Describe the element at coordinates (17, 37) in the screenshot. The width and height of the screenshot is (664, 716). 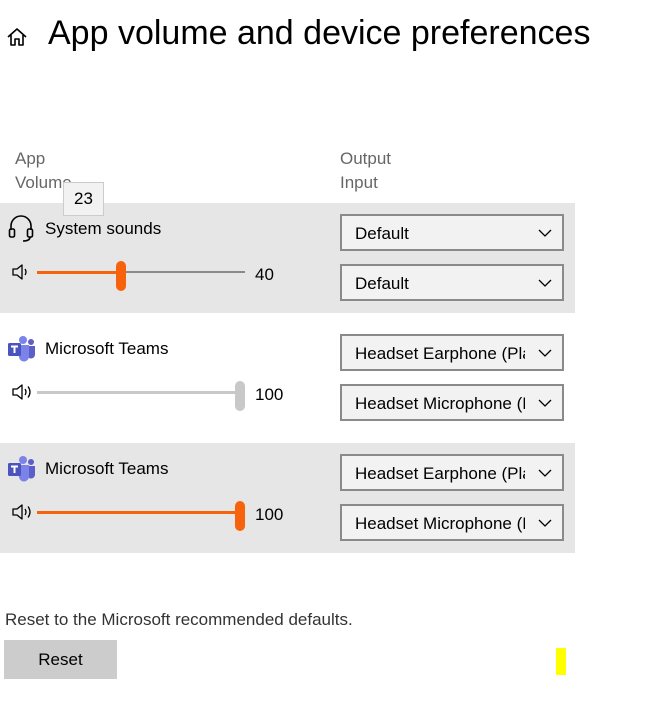
I see `home-icon` at that location.